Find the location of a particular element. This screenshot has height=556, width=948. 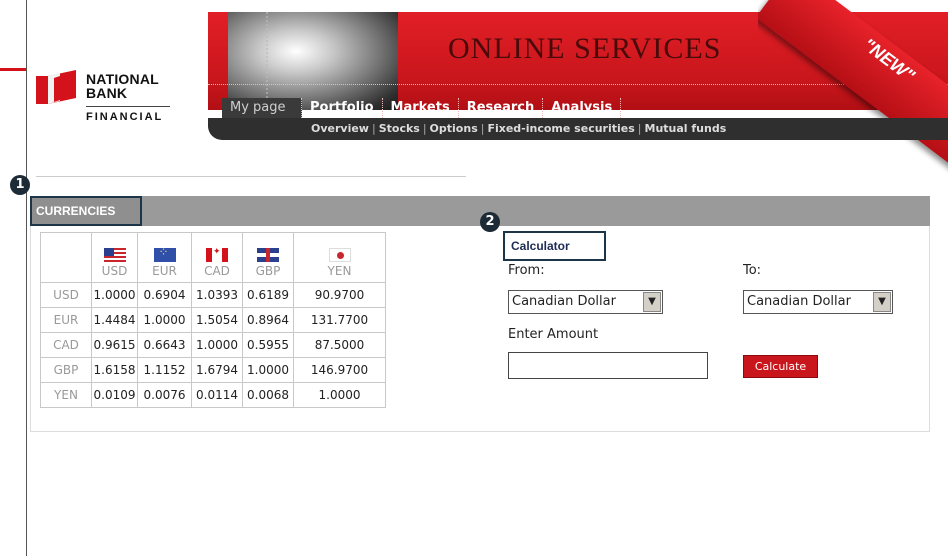

subnav-options: Options is located at coordinates (454, 128).